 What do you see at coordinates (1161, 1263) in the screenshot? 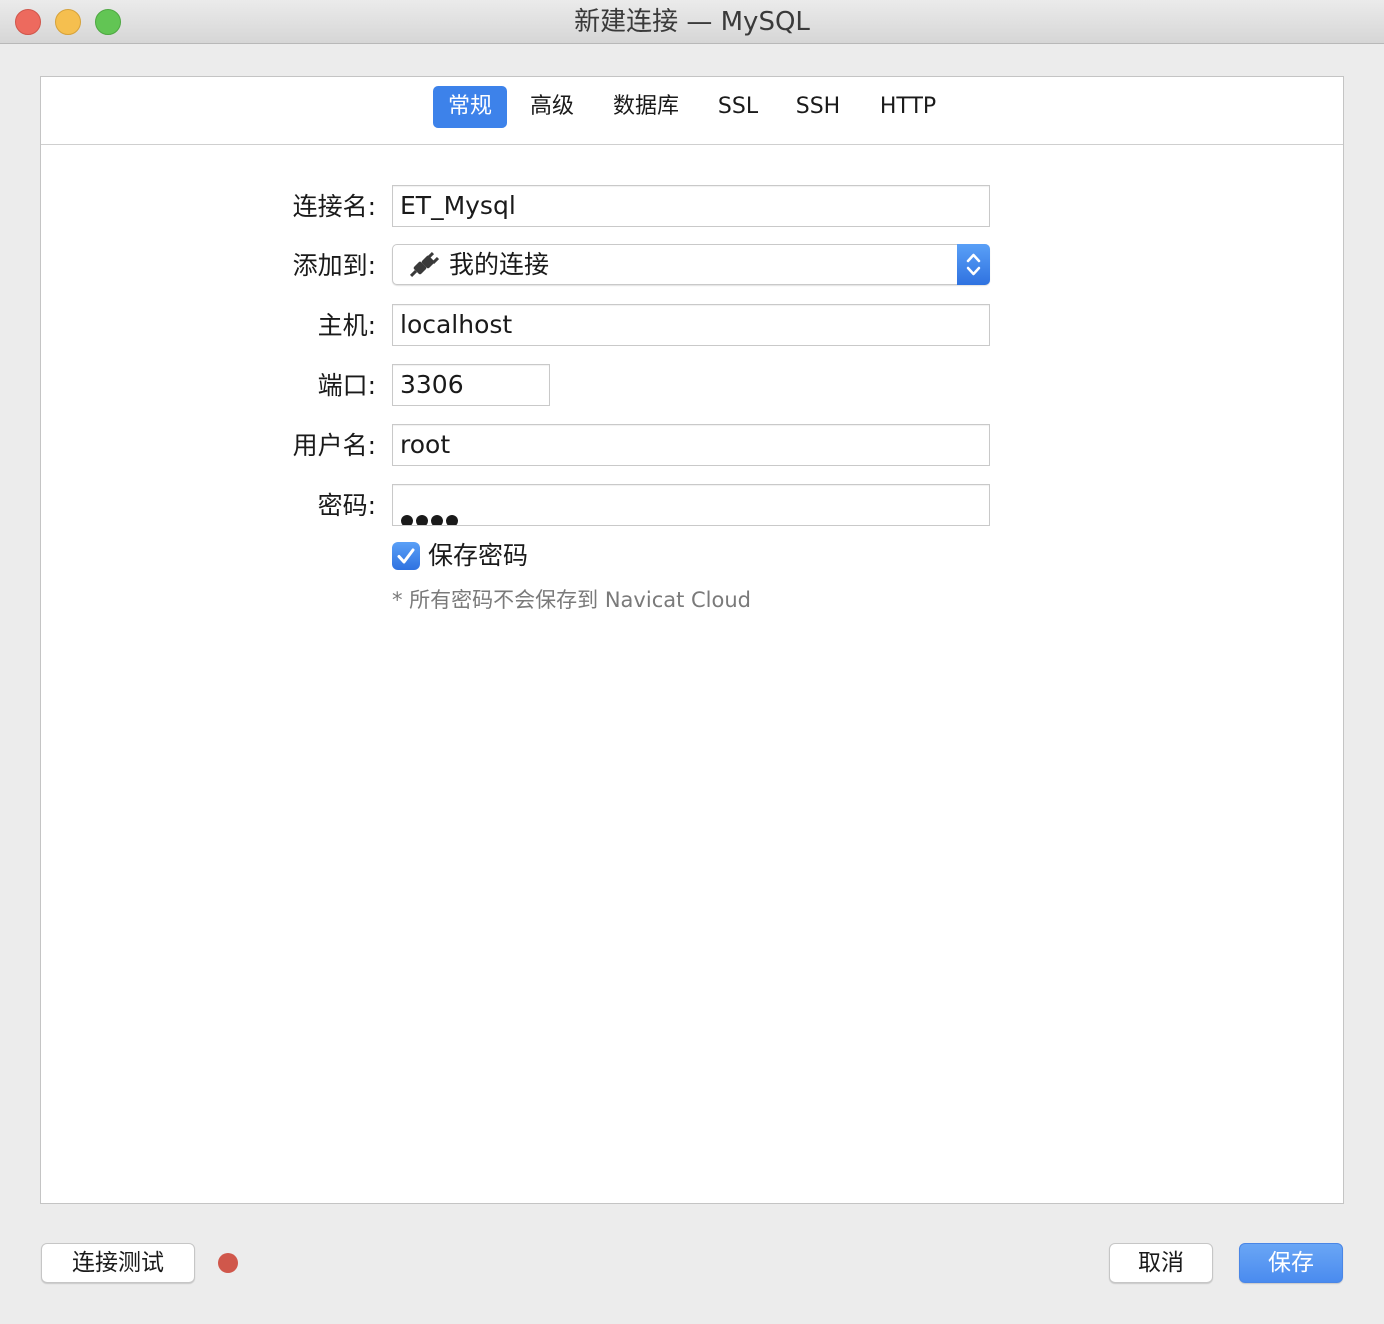
I see `cancel-button: 取消` at bounding box center [1161, 1263].